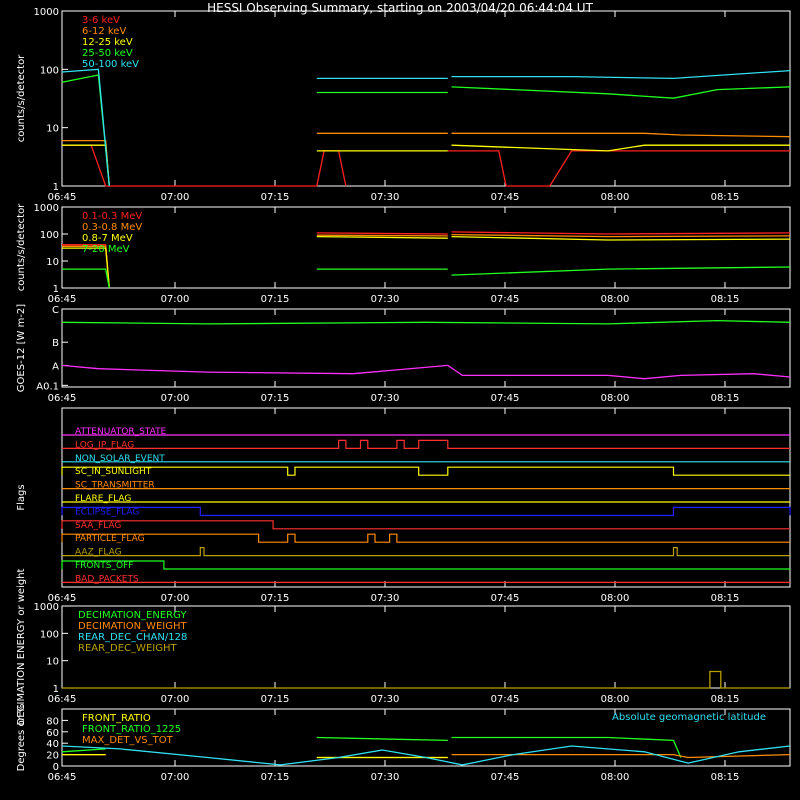 This screenshot has height=800, width=800. What do you see at coordinates (132, 637) in the screenshot?
I see `decimation-legend-entry: REAR_DEC_CHAN/128` at bounding box center [132, 637].